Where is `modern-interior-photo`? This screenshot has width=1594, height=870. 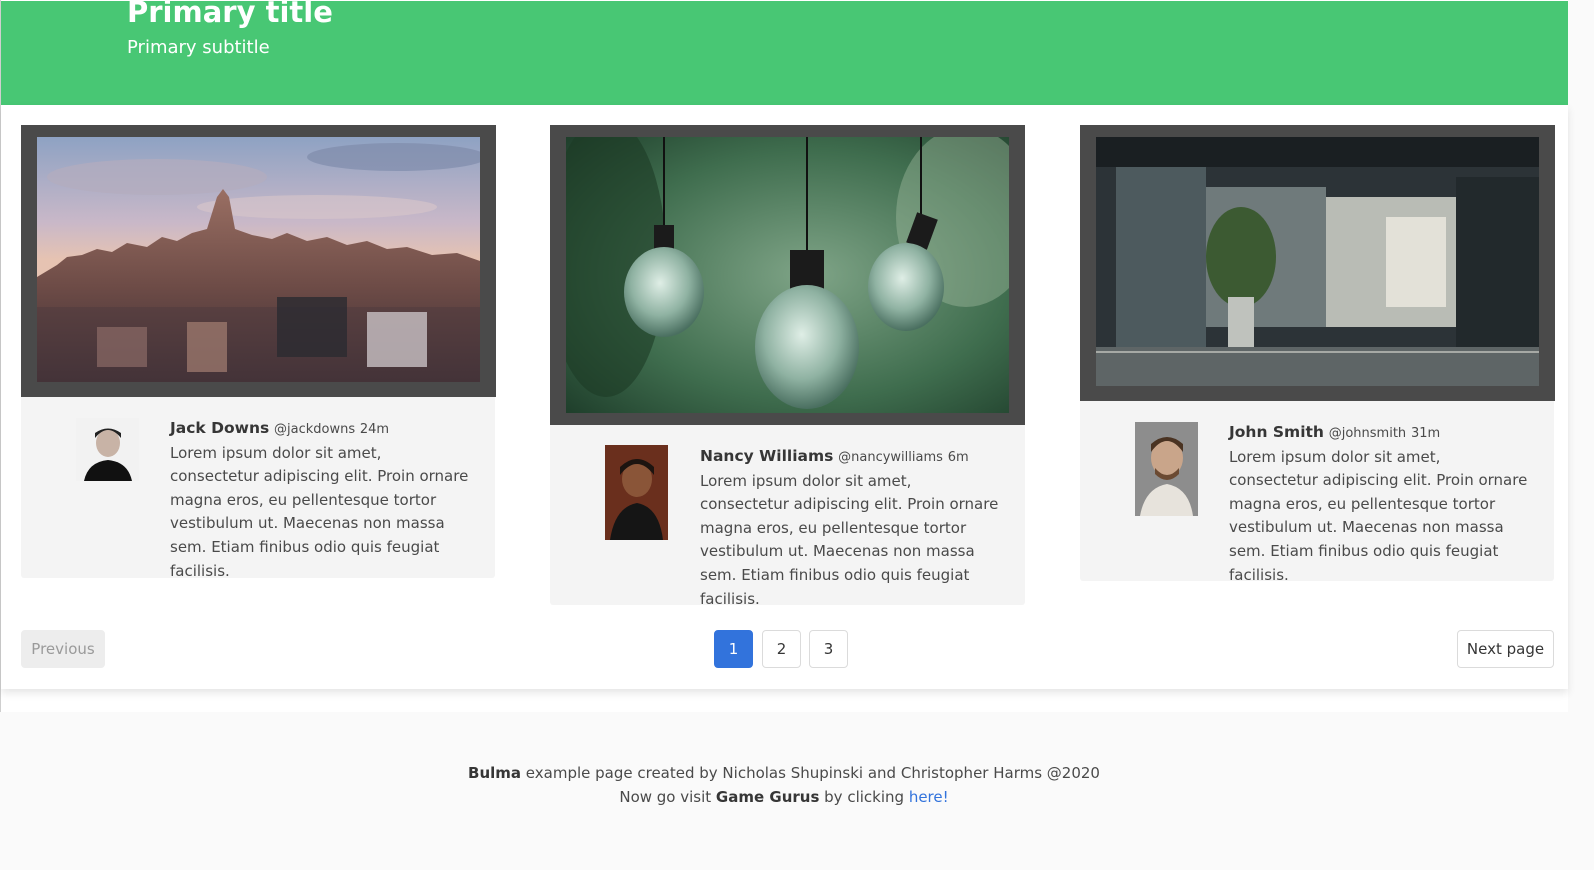 modern-interior-photo is located at coordinates (1317, 261).